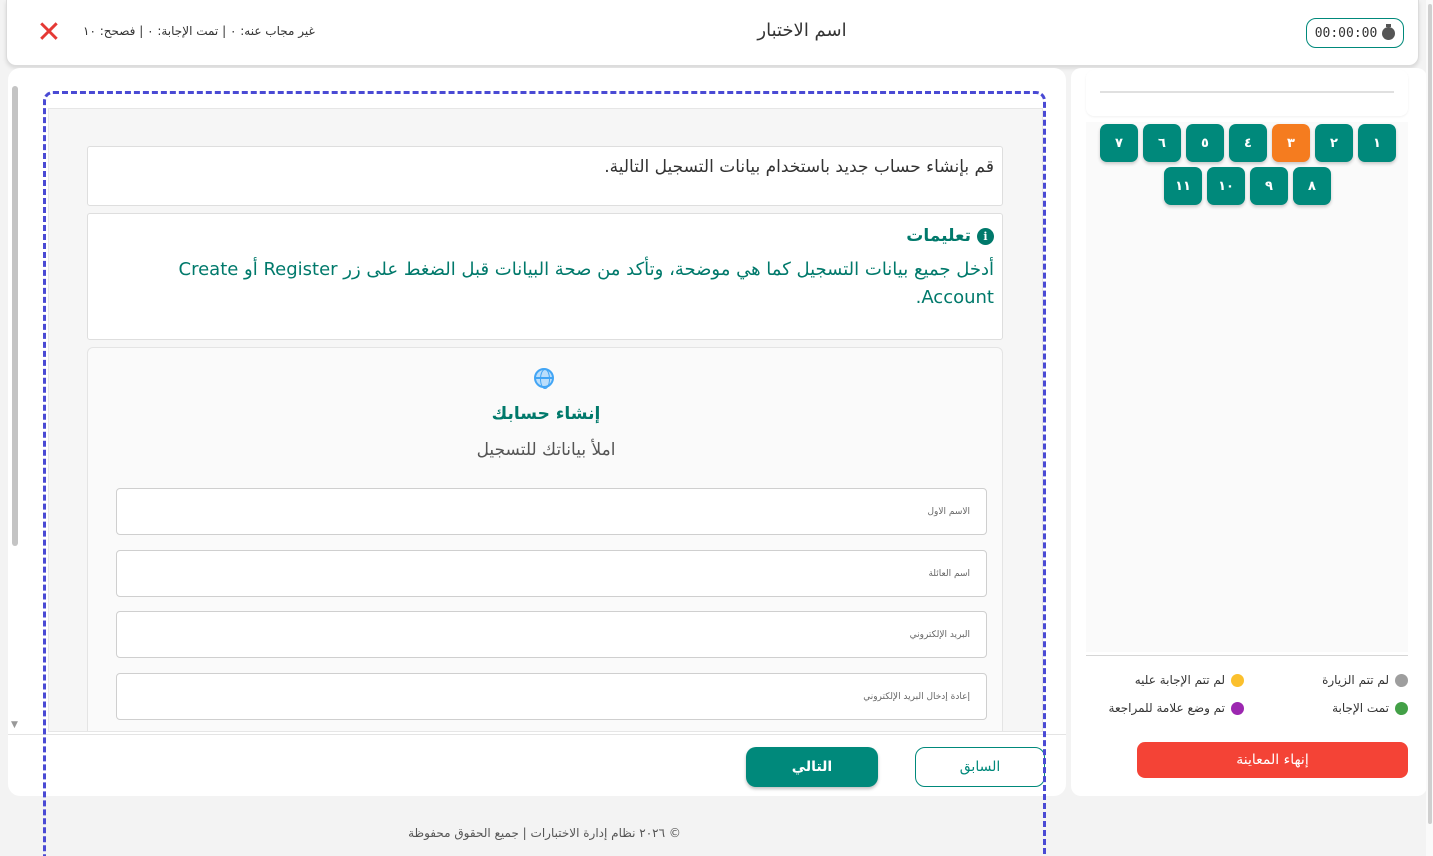  Describe the element at coordinates (1430, 414) in the screenshot. I see `page-scrollbar-thumb` at that location.